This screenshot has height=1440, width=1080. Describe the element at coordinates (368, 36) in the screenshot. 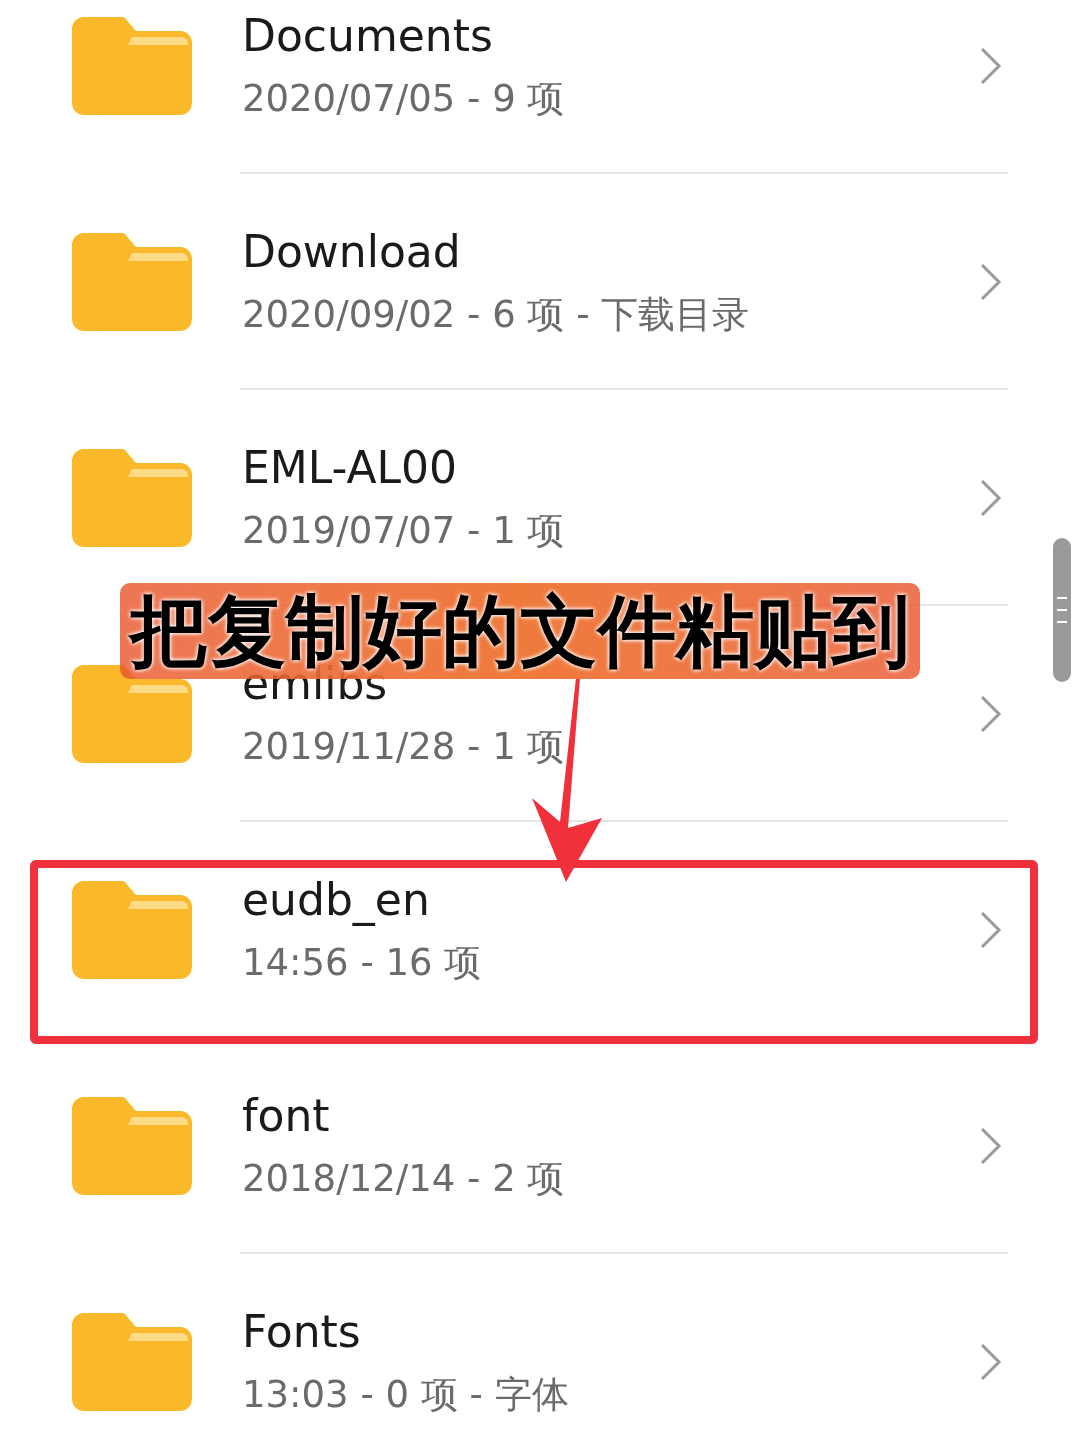

I see `folder-name: Documents` at that location.